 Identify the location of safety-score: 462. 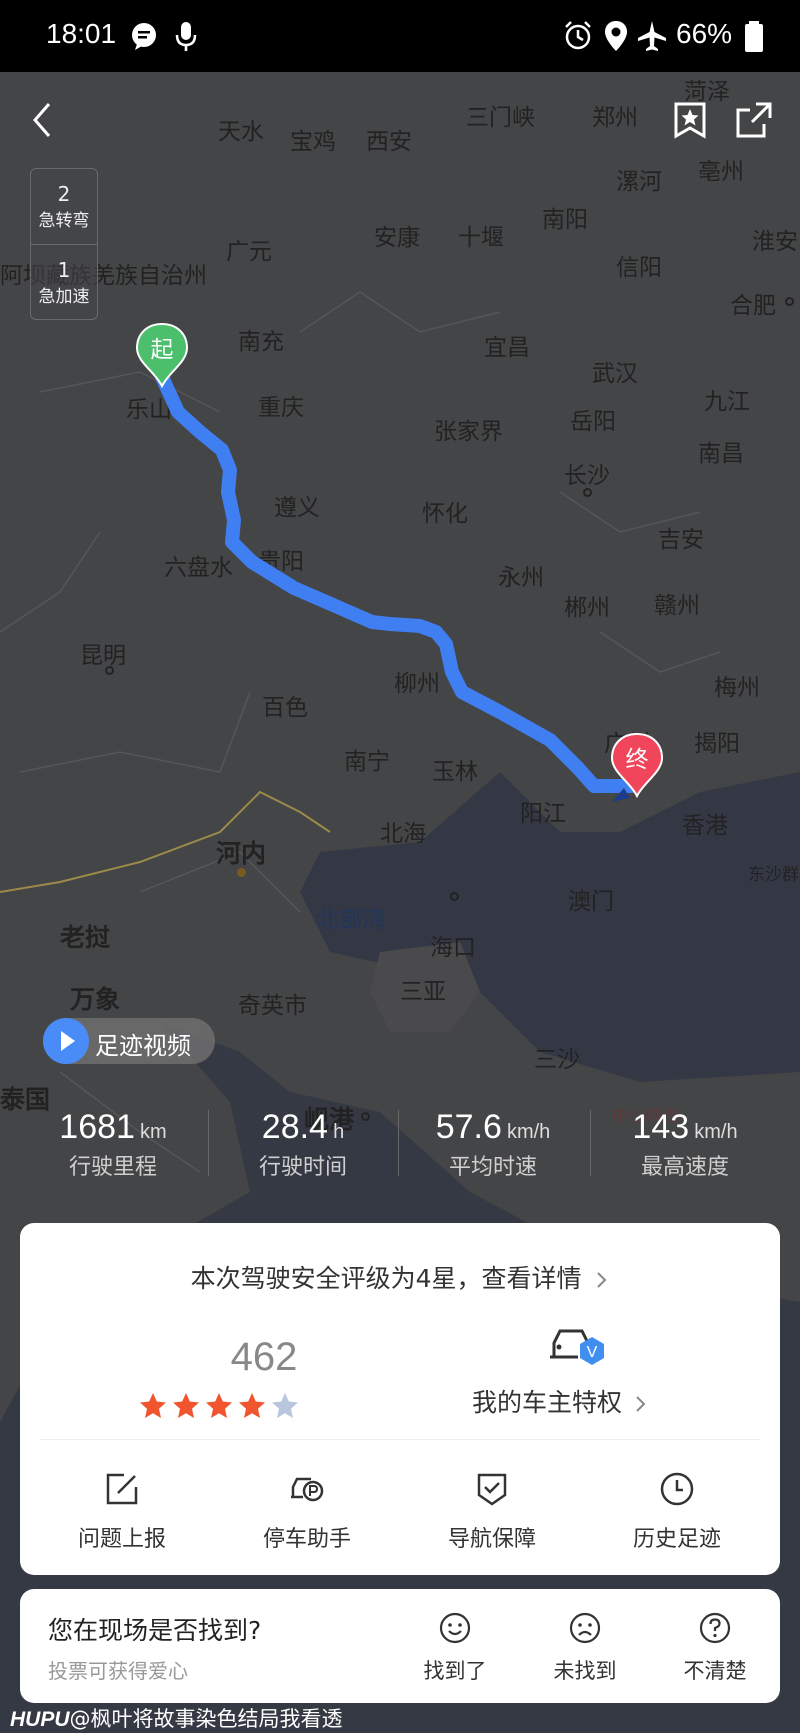
(264, 1357).